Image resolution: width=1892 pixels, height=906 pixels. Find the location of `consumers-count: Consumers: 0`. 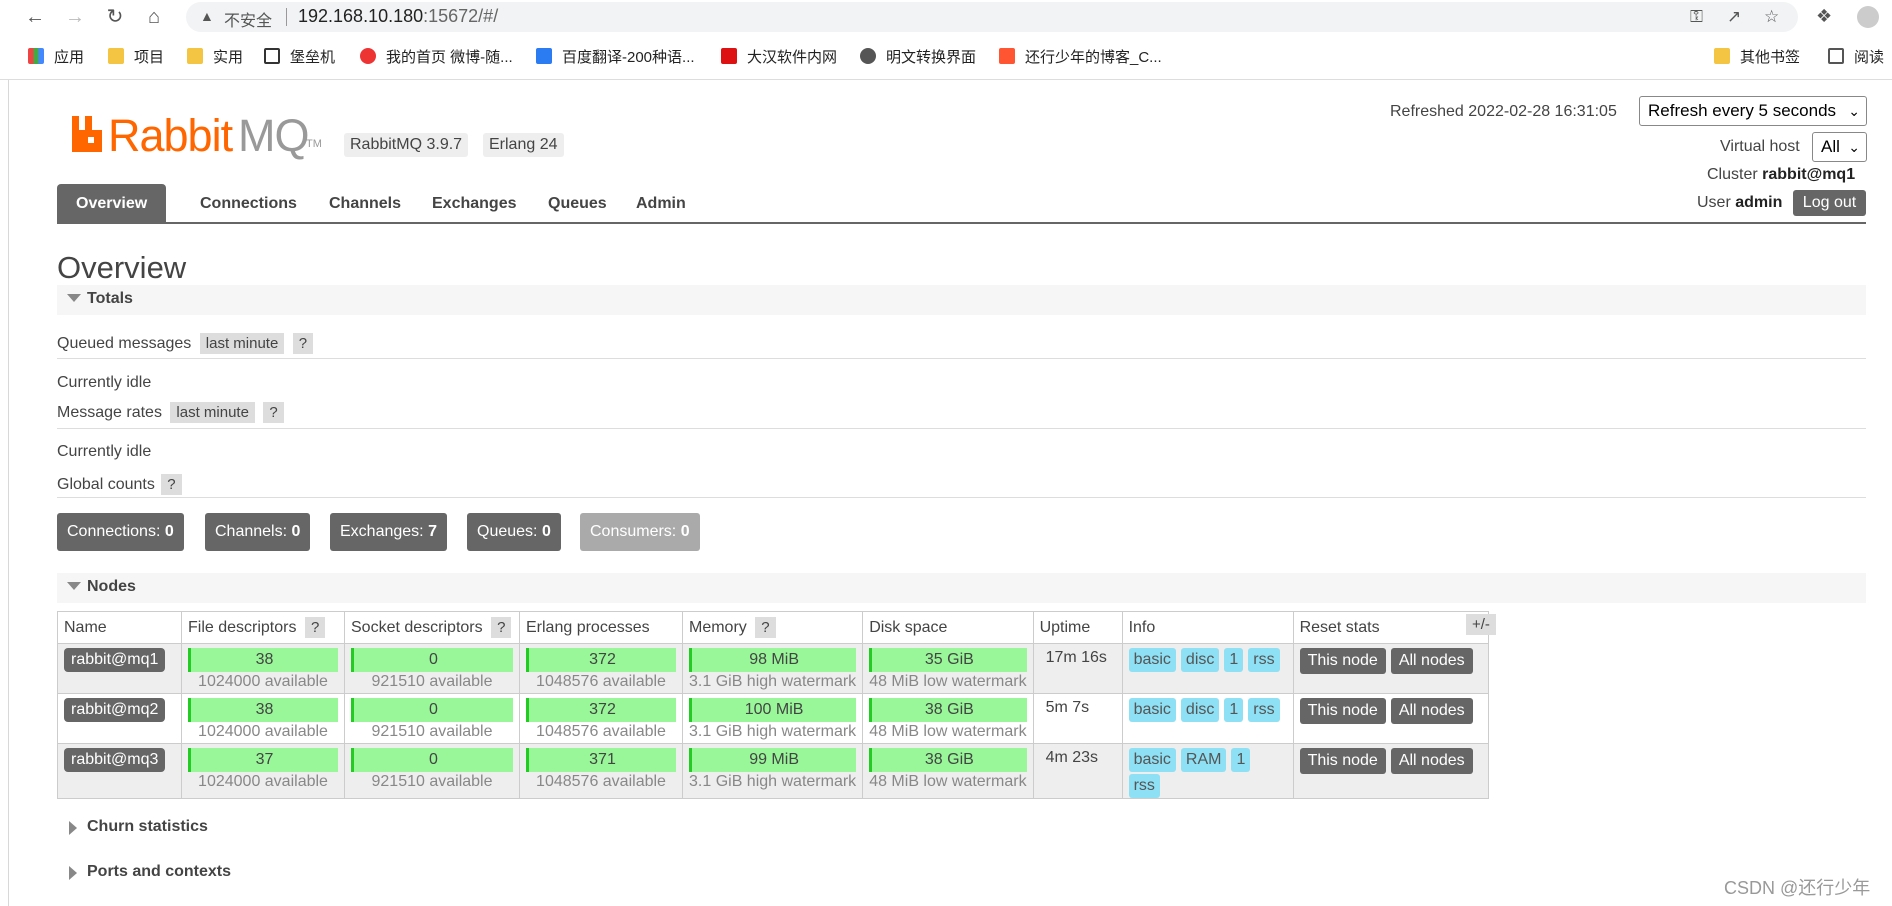

consumers-count: Consumers: 0 is located at coordinates (640, 532).